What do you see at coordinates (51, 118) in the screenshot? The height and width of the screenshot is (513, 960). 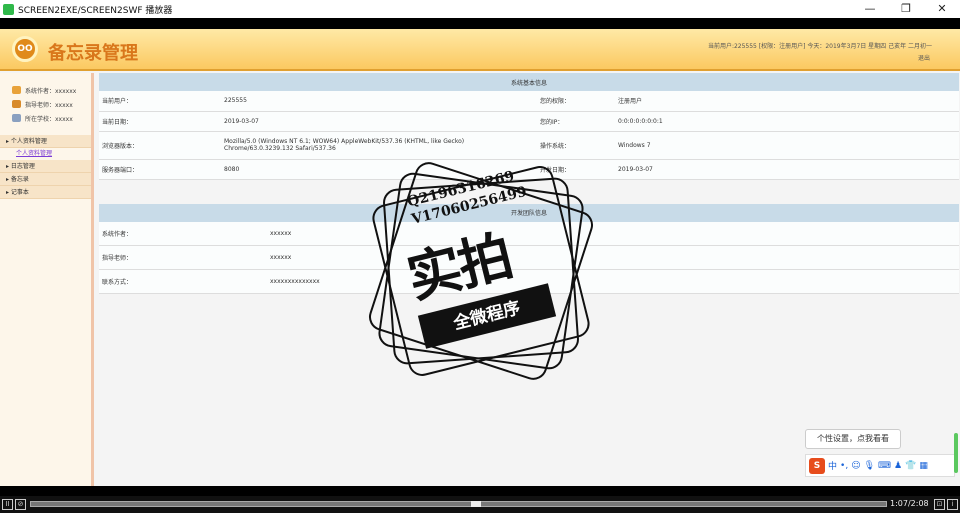 I see `sidebar-info-school: 所在学校：xxxxx` at bounding box center [51, 118].